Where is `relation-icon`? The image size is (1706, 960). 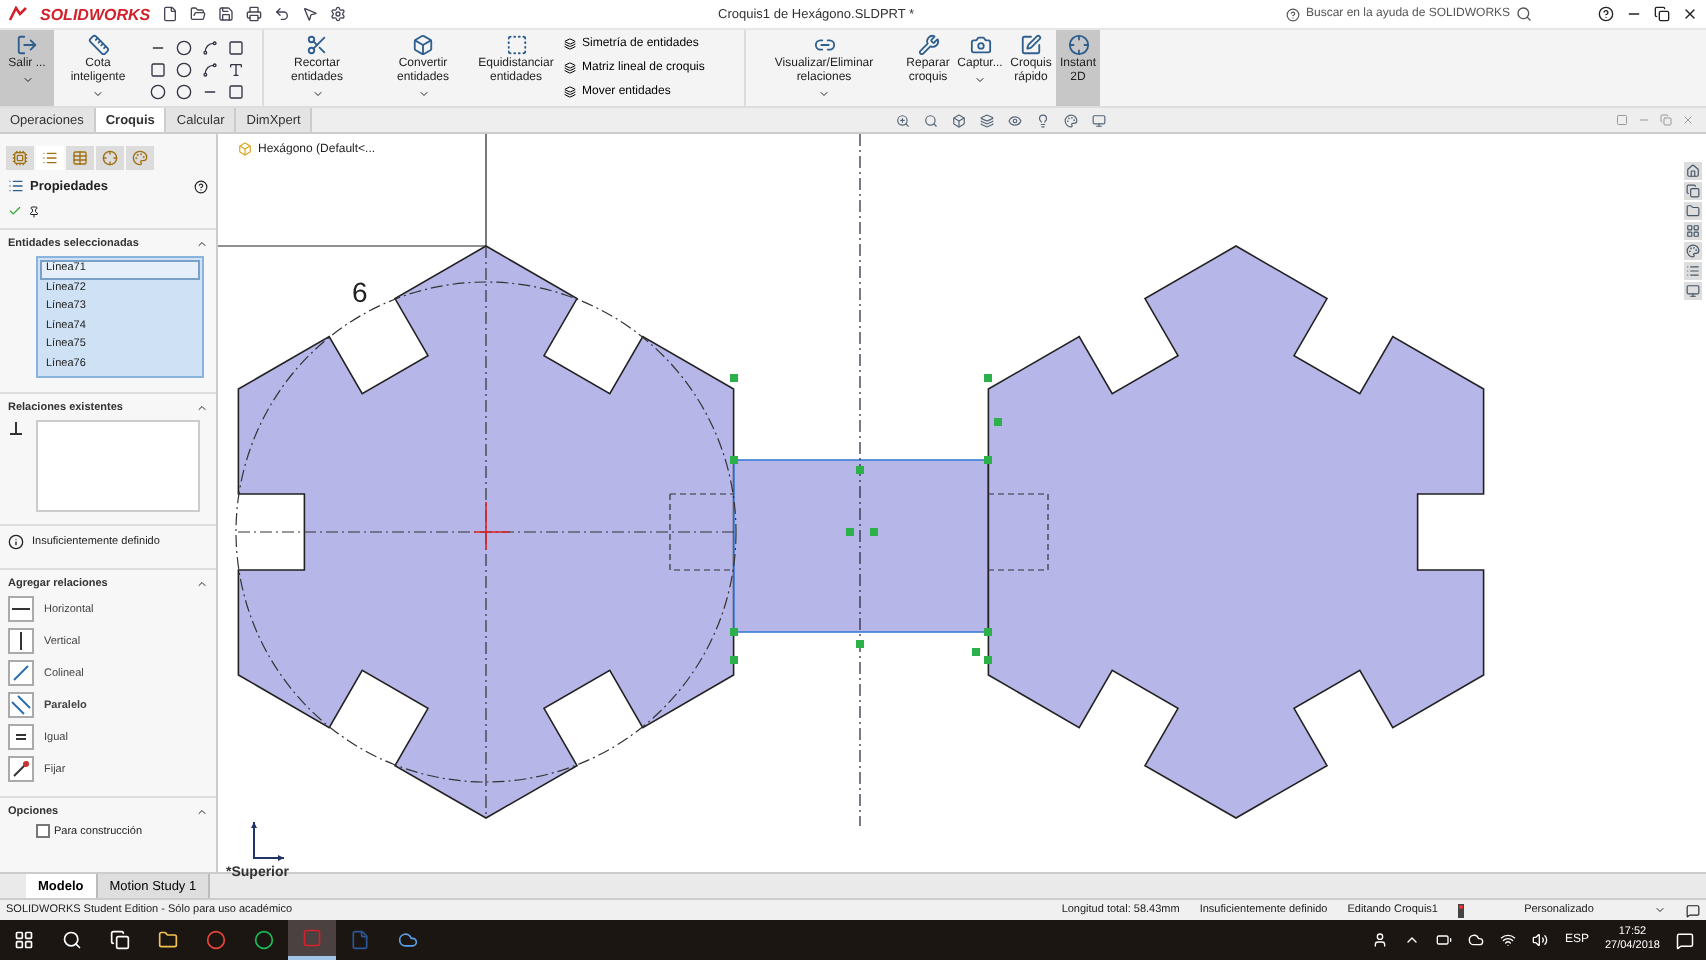
relation-icon is located at coordinates (16, 428).